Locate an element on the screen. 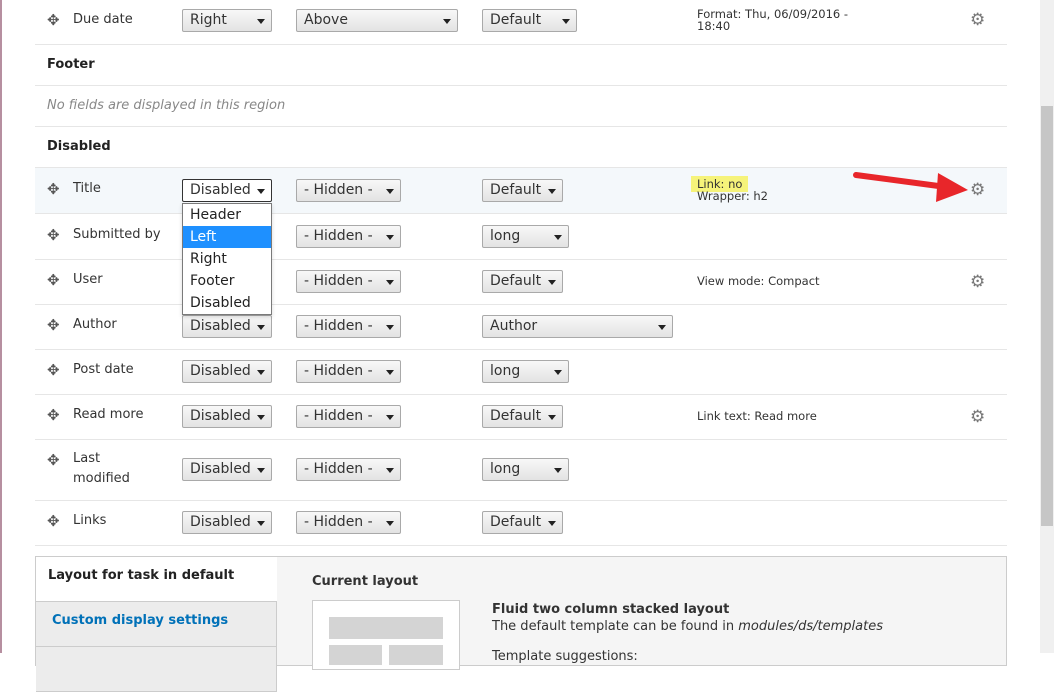 This screenshot has width=1054, height=692. field-settings-summary: Format: Thu, 06/09/2016 - 18:40 is located at coordinates (773, 20).